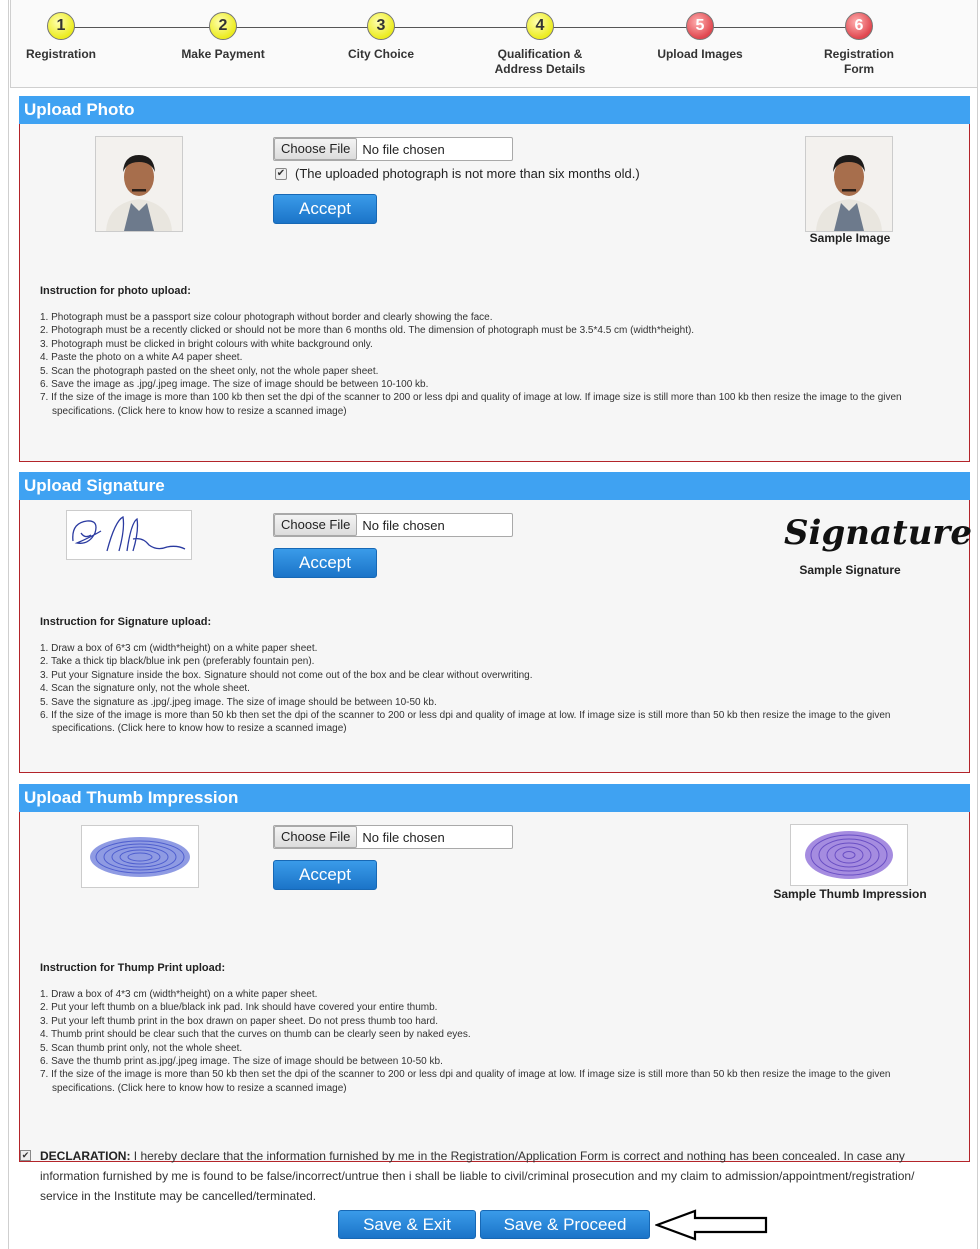 Image resolution: width=980 pixels, height=1249 pixels. I want to click on step-number: 1, so click(61, 26).